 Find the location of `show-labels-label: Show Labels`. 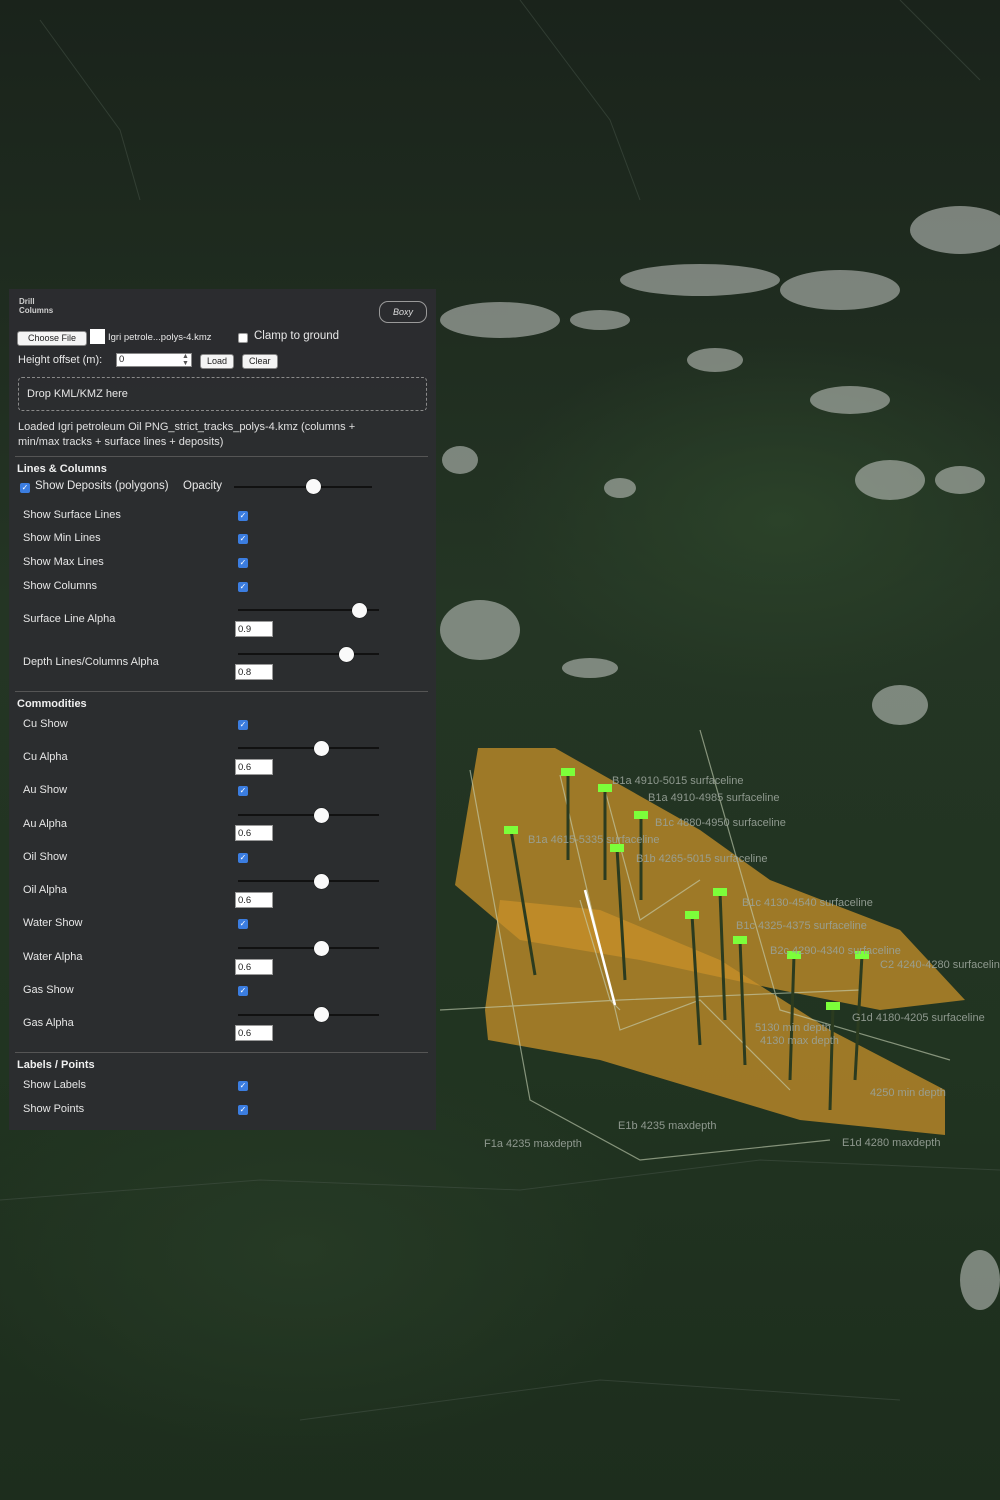

show-labels-label: Show Labels is located at coordinates (54, 1085).